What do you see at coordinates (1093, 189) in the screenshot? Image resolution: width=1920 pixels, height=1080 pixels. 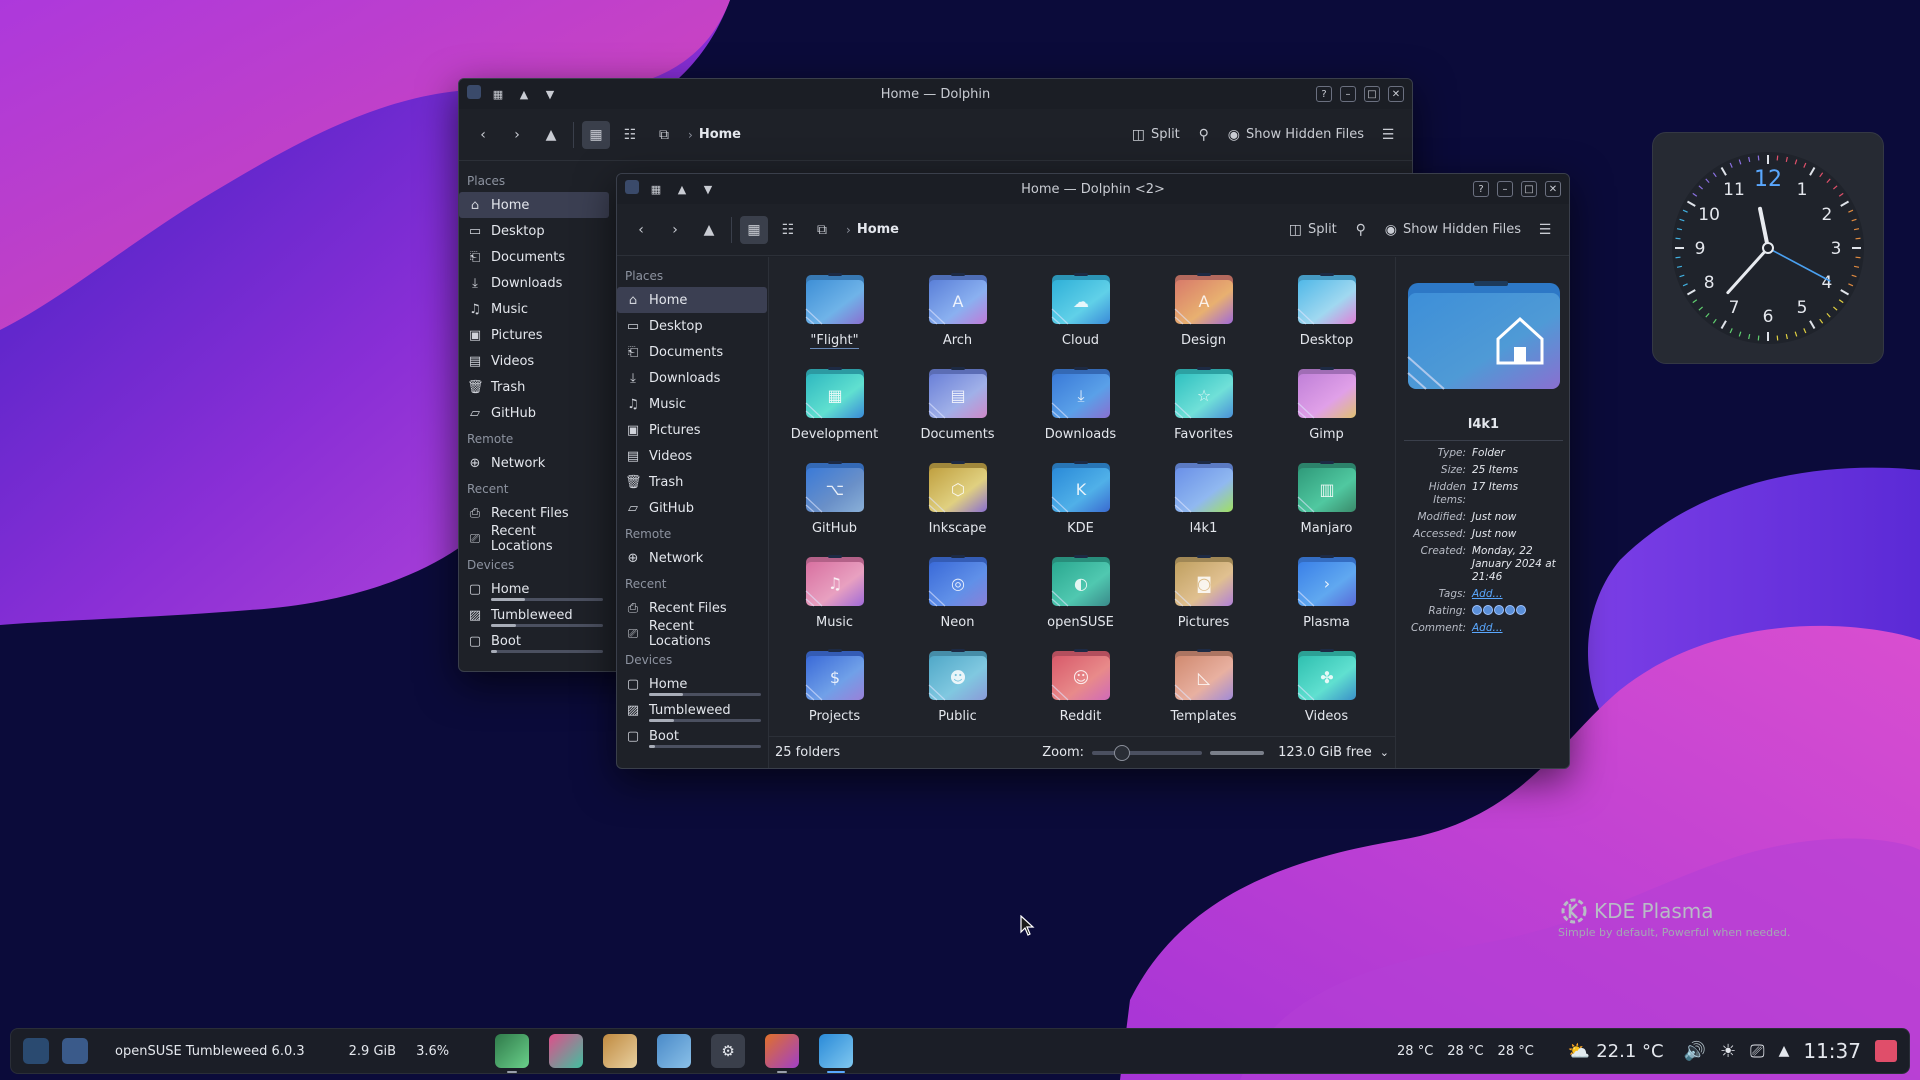 I see `titlebar: ▦ ▲ ▼ Home — Dolphin <2> ? – □ ✕` at bounding box center [1093, 189].